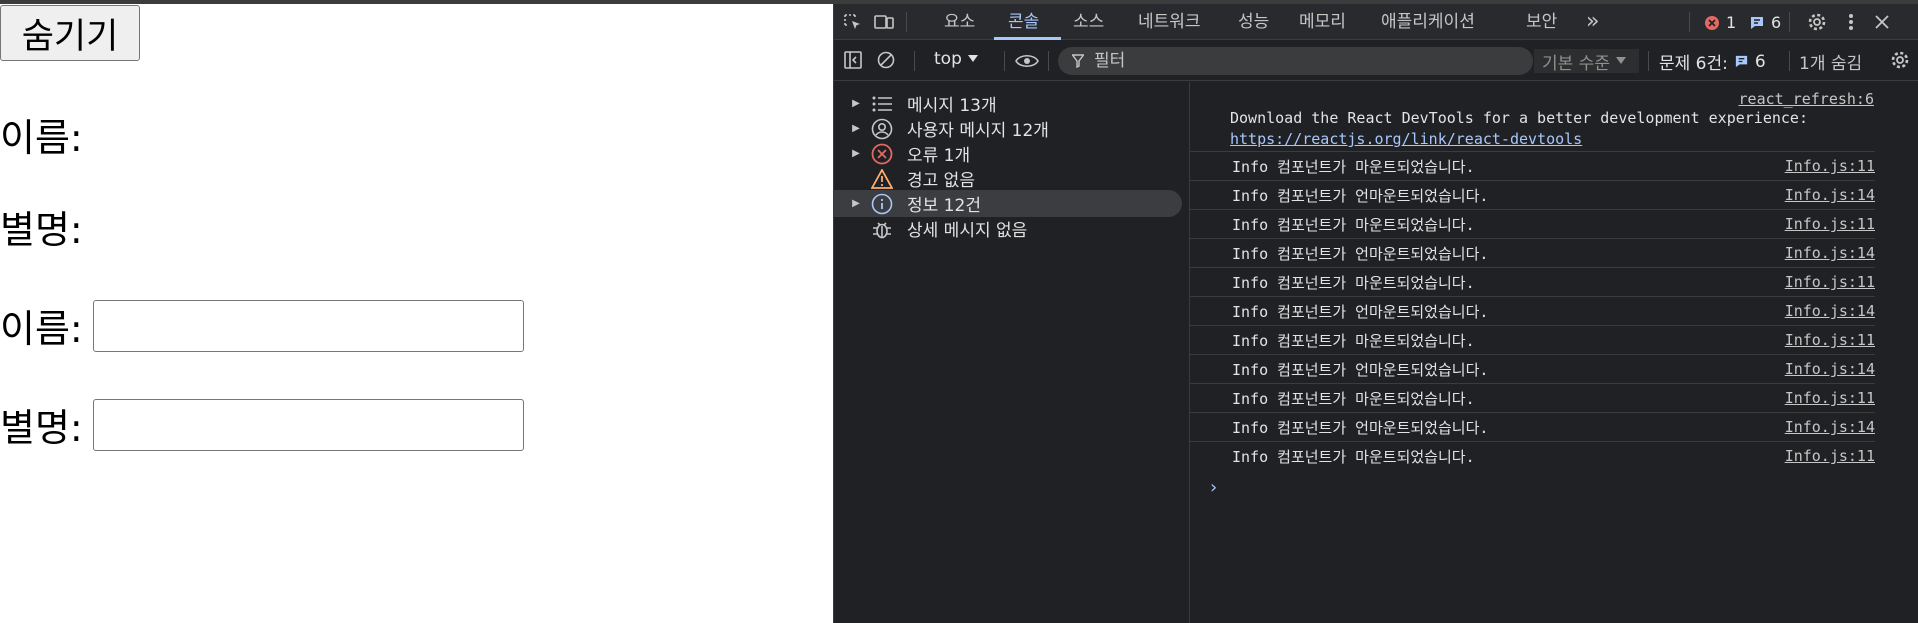 The height and width of the screenshot is (623, 1918). What do you see at coordinates (1576, 63) in the screenshot?
I see `log-level-value: 기본 수준` at bounding box center [1576, 63].